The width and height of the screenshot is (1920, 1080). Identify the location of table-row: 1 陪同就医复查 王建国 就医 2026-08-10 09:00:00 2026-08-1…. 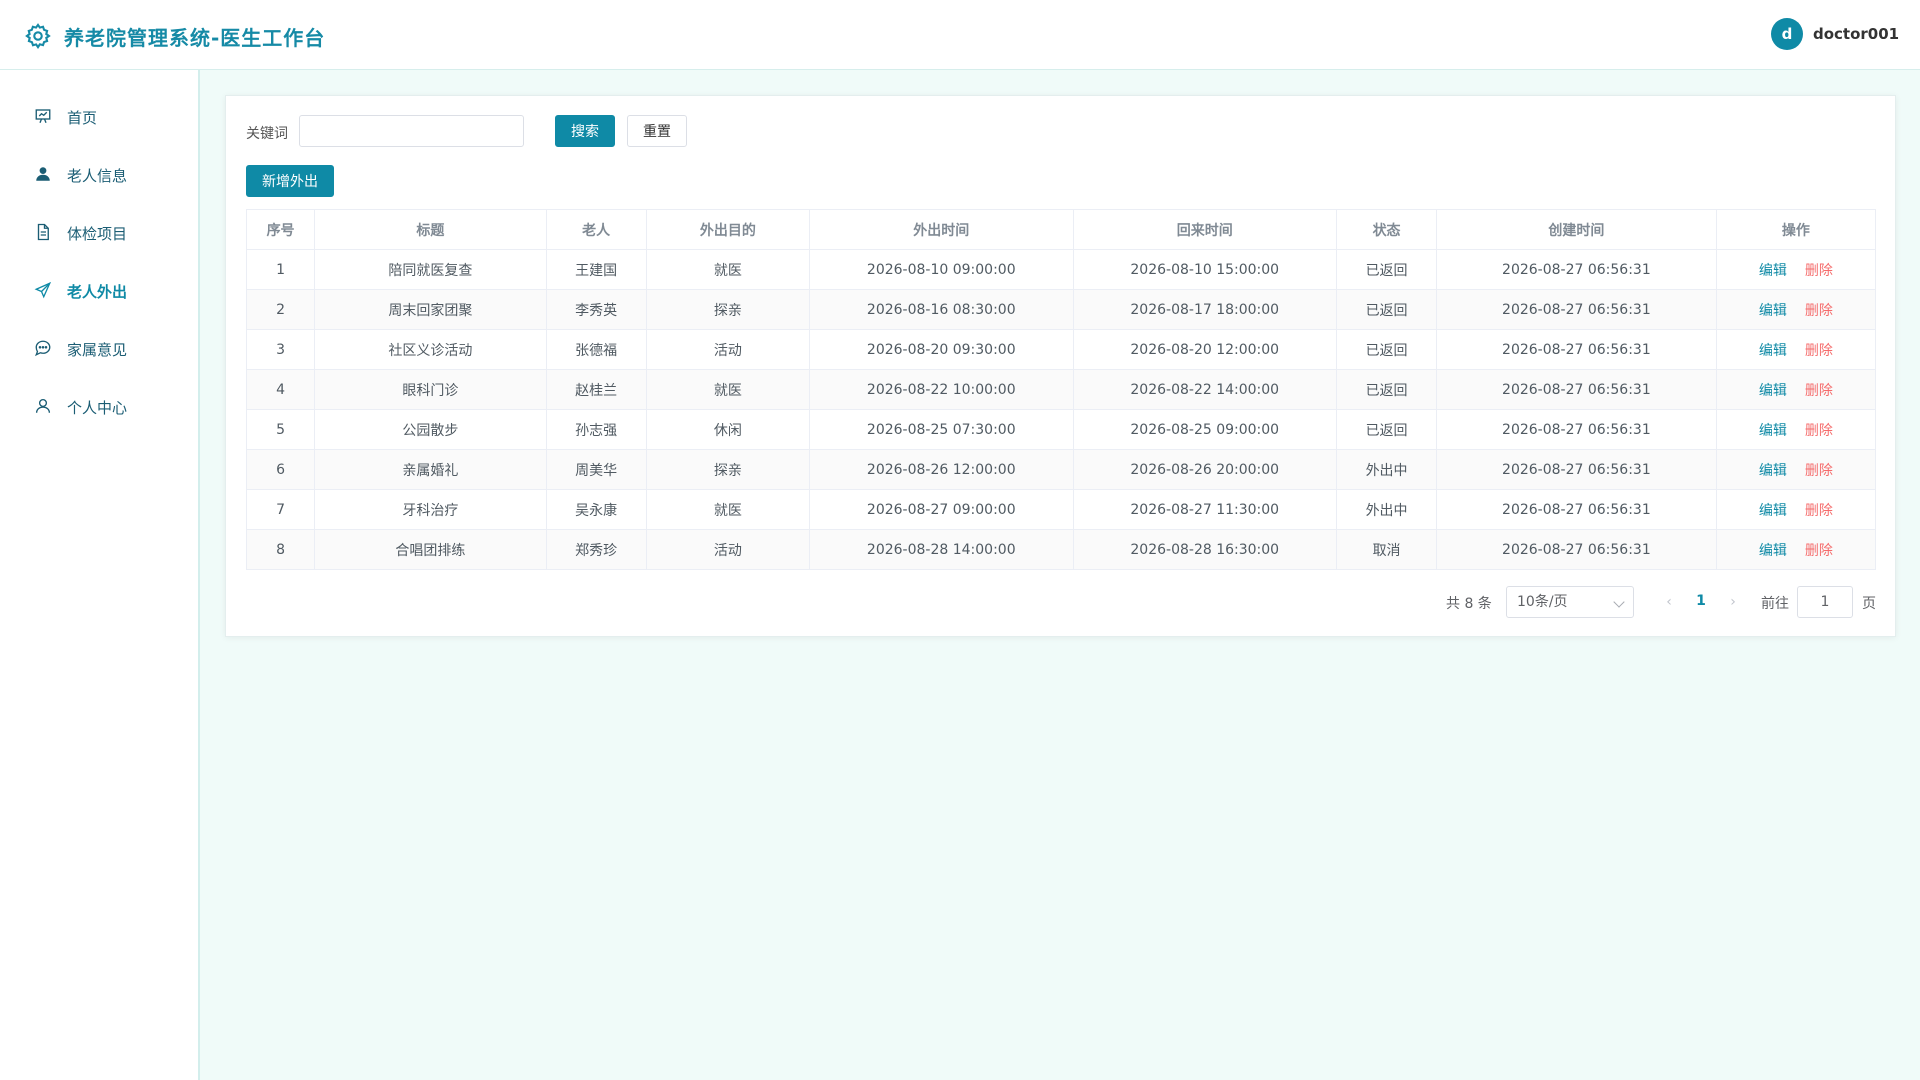
(1061, 269).